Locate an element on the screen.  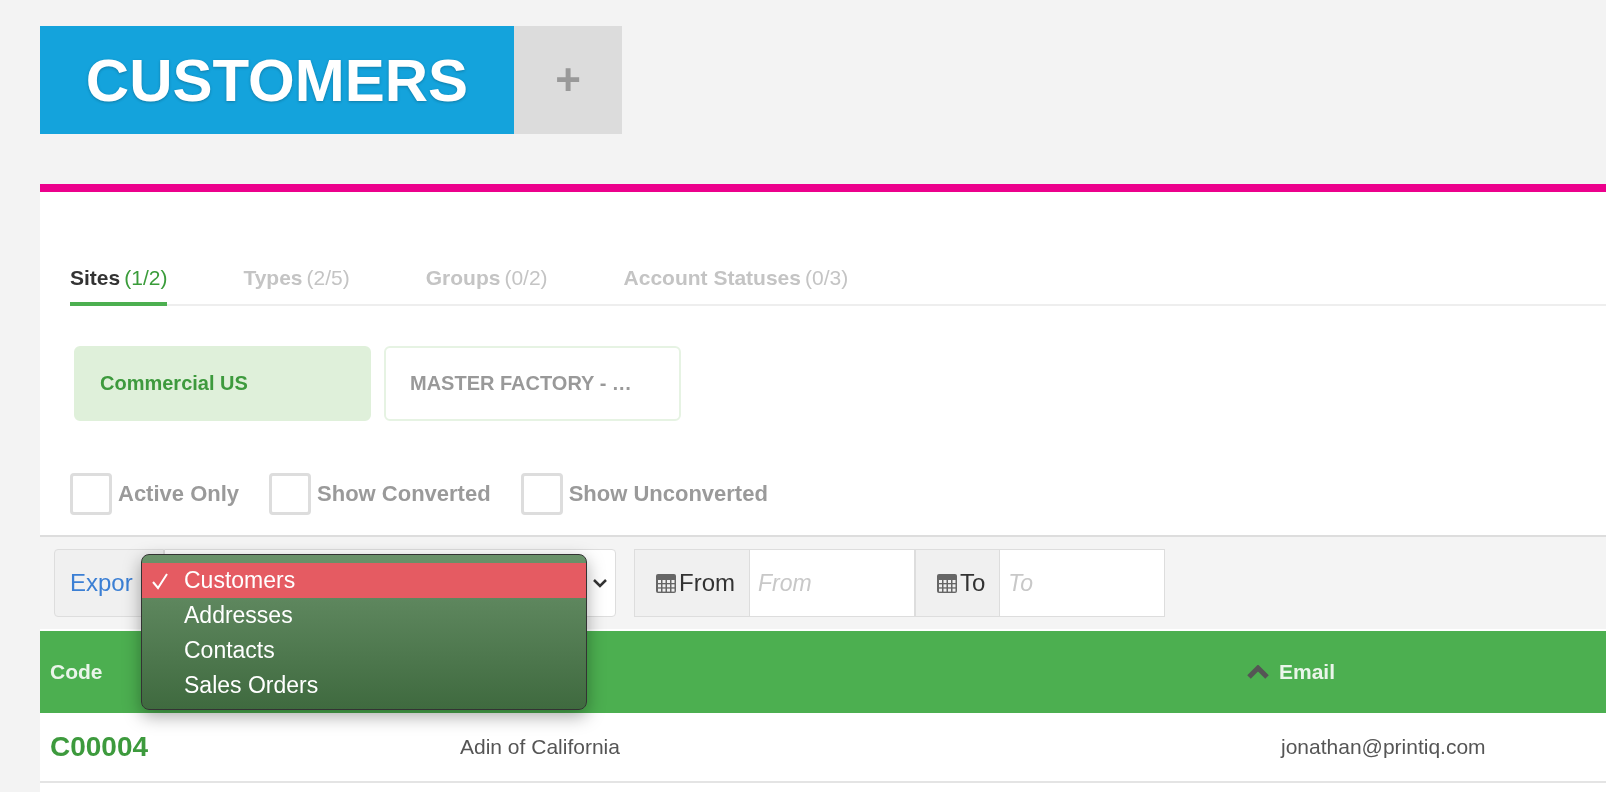
customer-code: C00004 is located at coordinates (255, 747).